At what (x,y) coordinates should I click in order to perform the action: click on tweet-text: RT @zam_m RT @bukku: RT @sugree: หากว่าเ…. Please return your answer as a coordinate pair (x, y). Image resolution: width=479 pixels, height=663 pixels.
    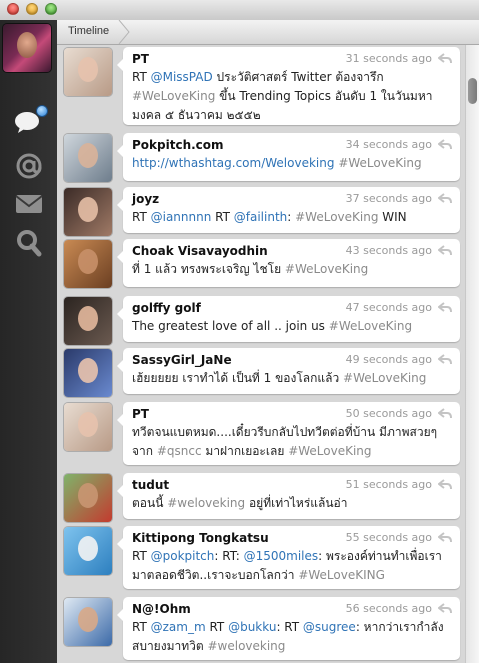
    Looking at the image, I should click on (292, 637).